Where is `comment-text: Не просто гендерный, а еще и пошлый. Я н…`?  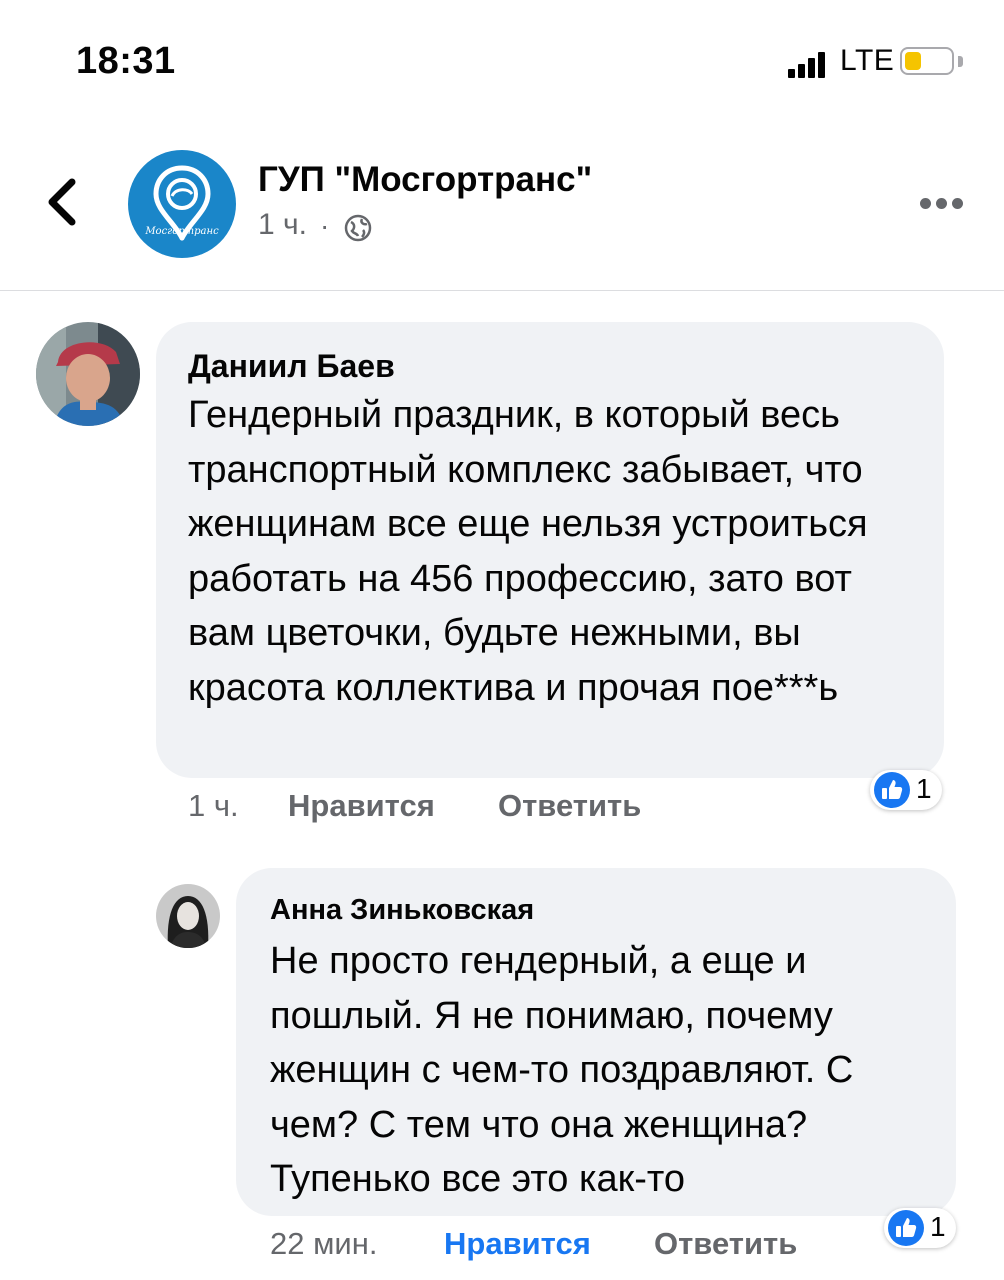
comment-text: Не просто гендерный, а еще и пошлый. Я н… is located at coordinates (562, 1070).